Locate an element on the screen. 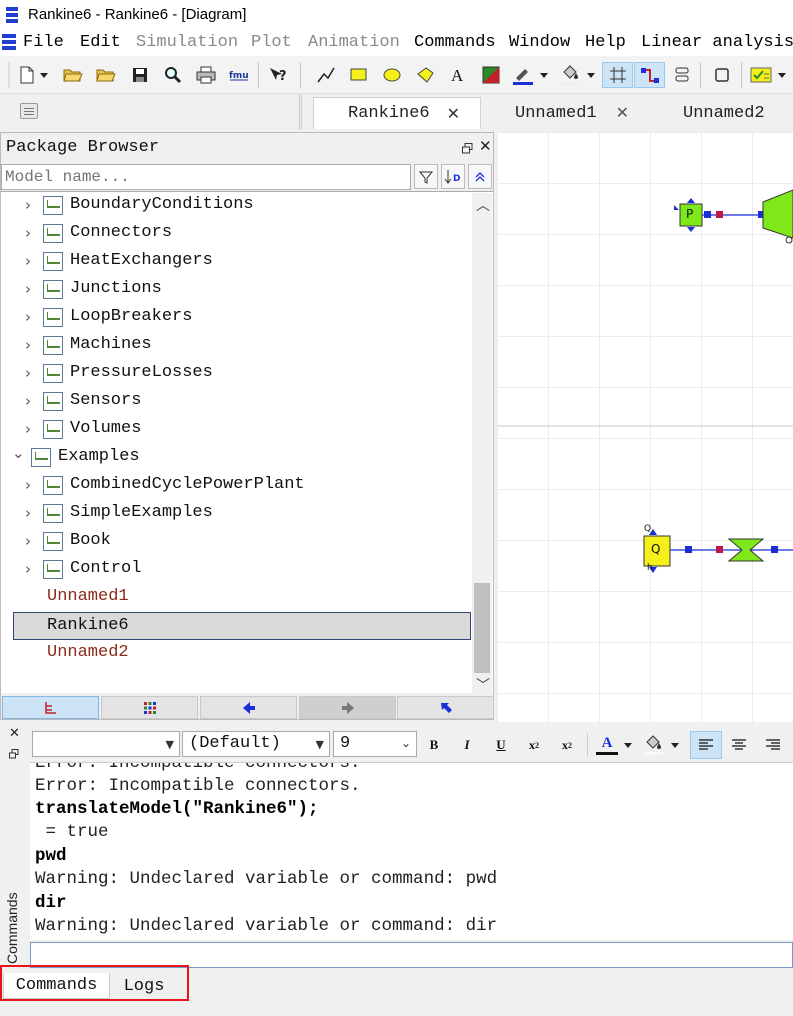 The image size is (793, 1016). tree-item-pressurelosses: › PressureLosses is located at coordinates (236, 374).